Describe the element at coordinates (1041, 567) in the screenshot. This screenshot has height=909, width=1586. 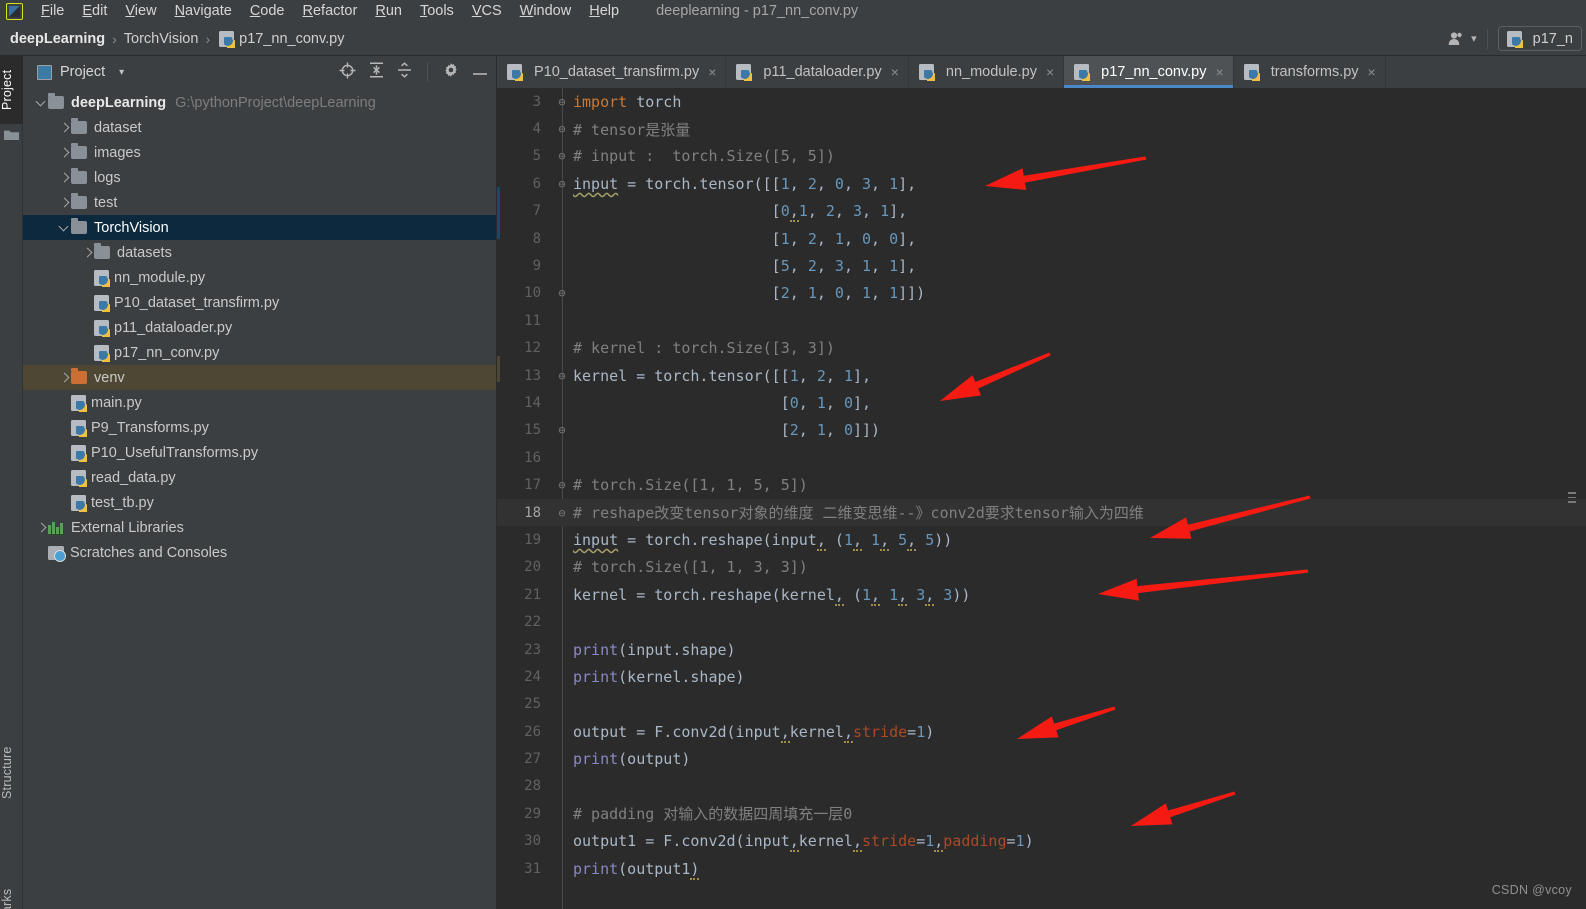
I see `code-line: 20 # torch.Size([1, 1, 3, 3])` at that location.